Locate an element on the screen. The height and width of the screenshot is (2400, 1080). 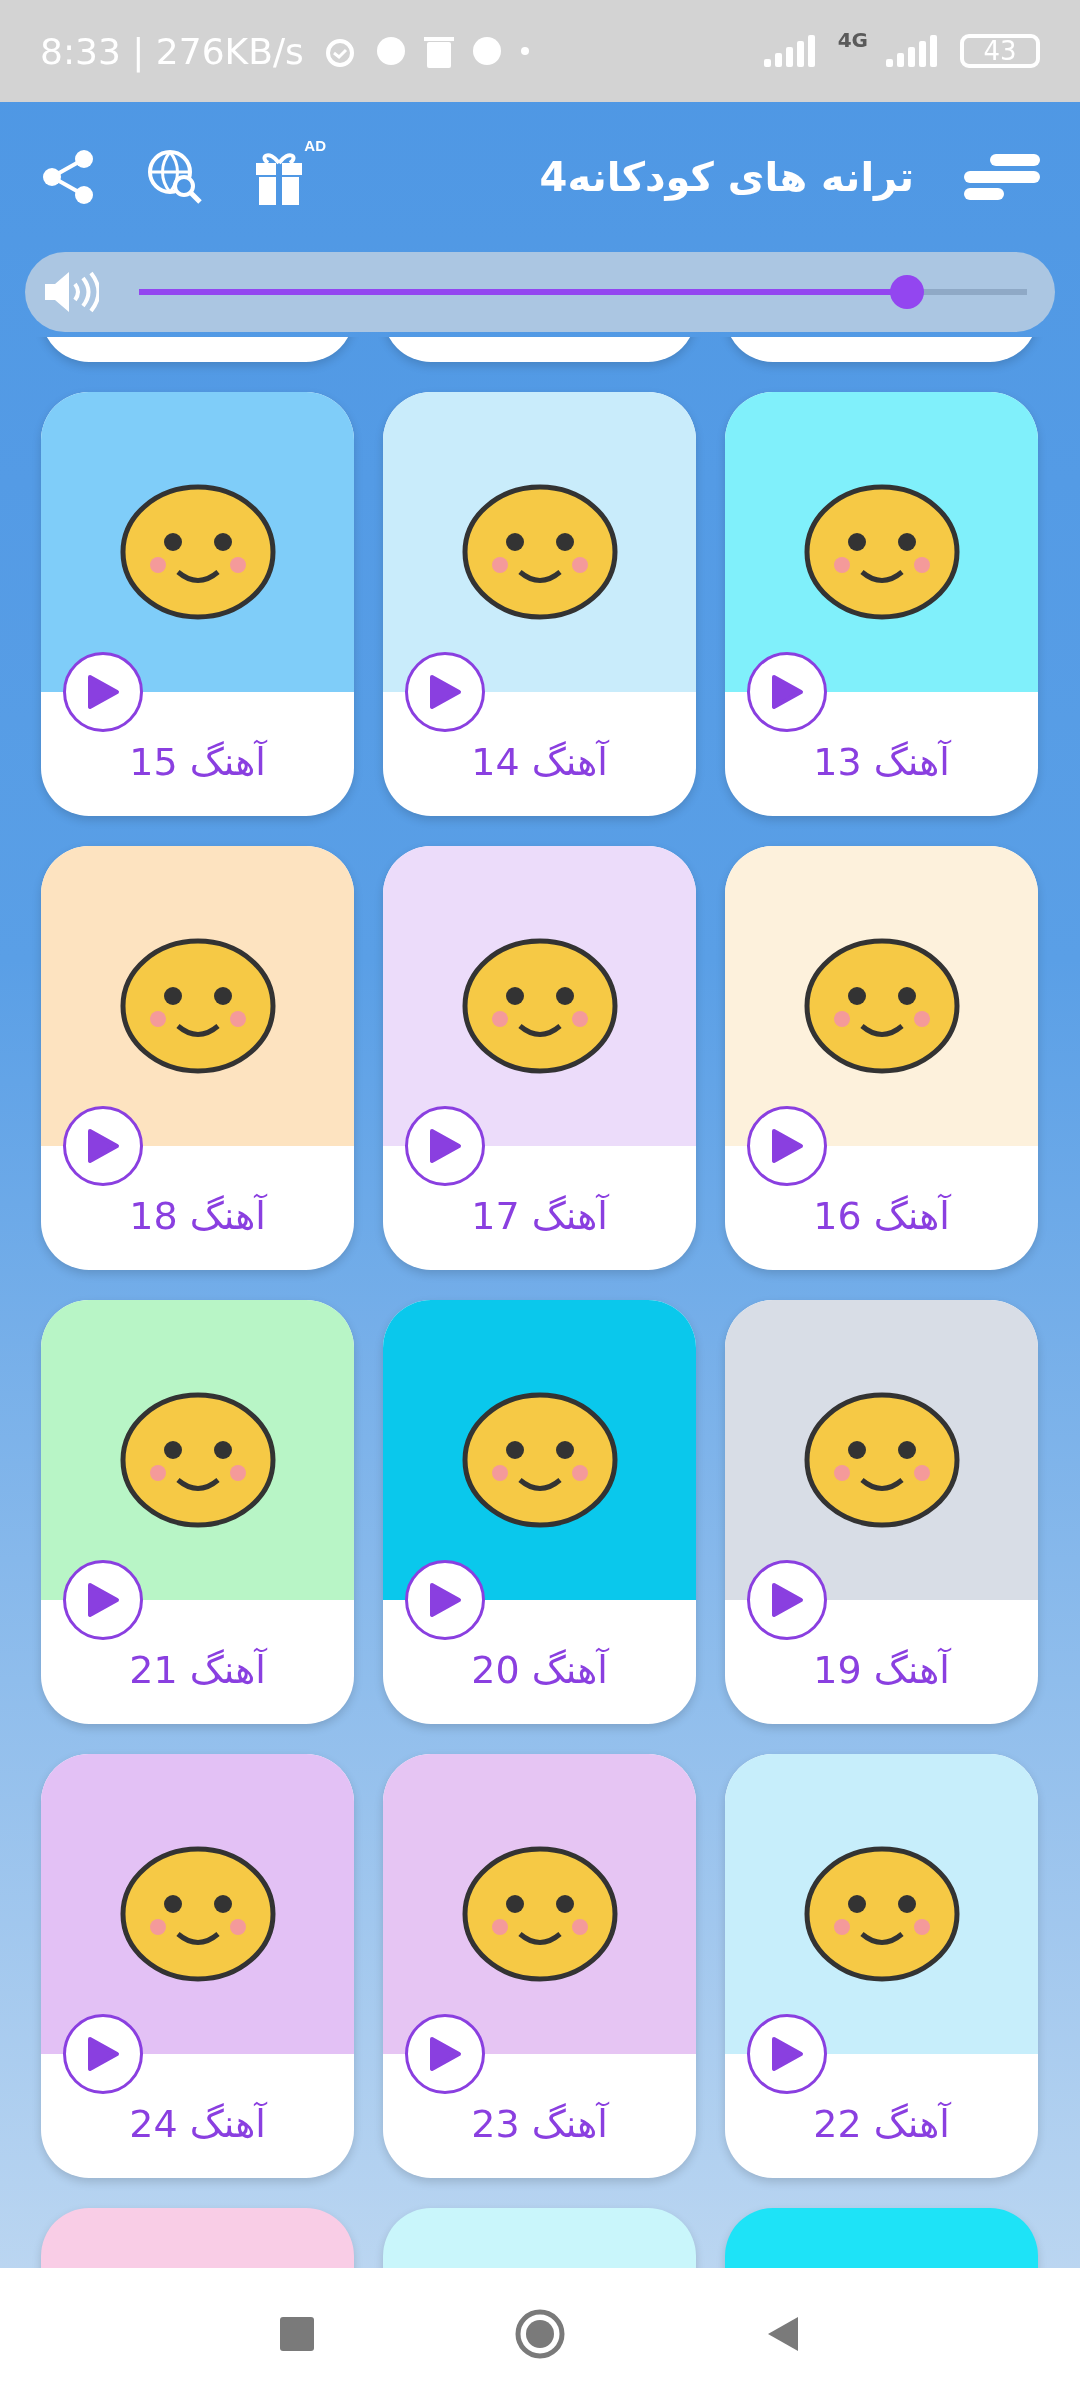
back-button is located at coordinates (783, 2334).